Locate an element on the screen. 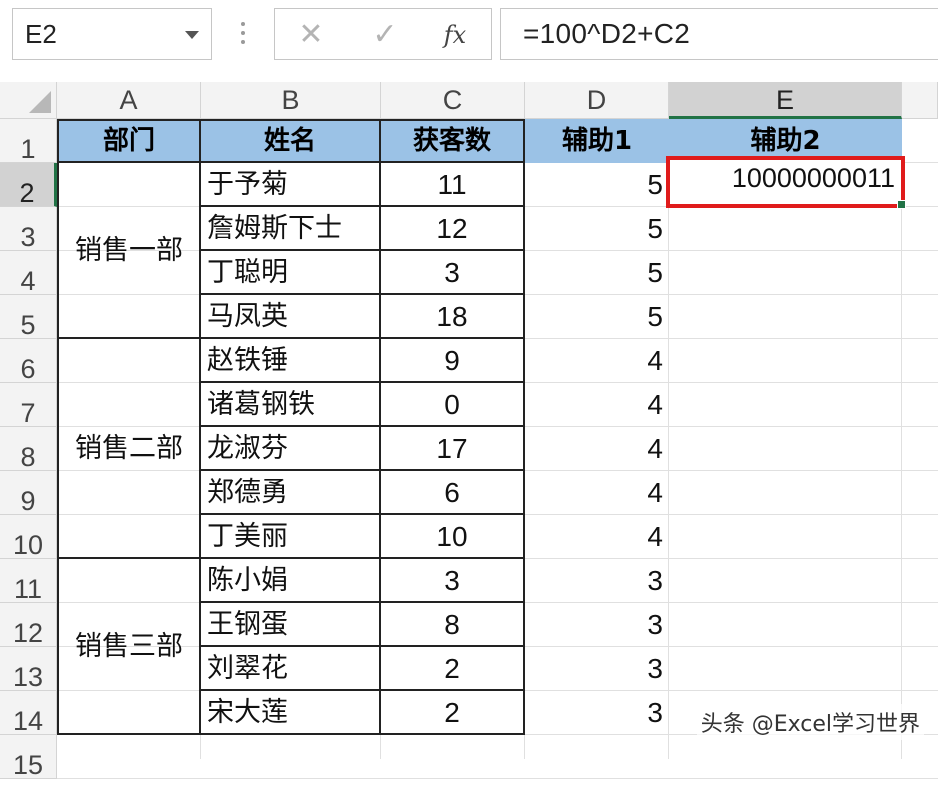 The image size is (938, 787). formula-text: =100^D2+C2 is located at coordinates (607, 33).